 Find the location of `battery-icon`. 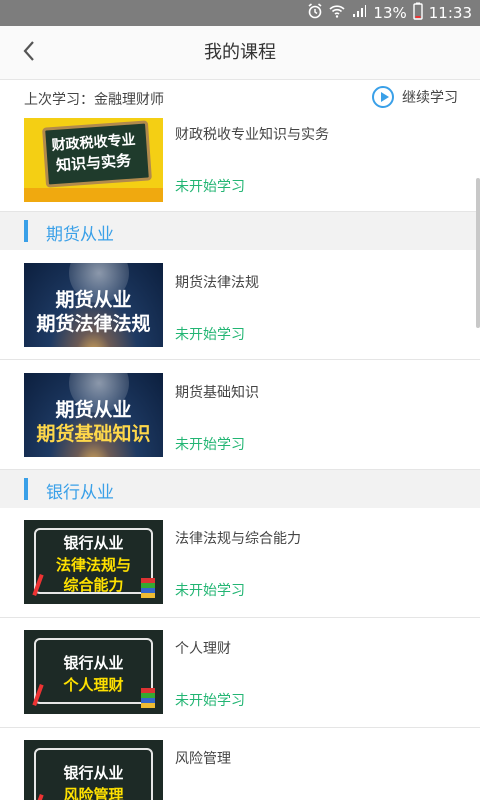

battery-icon is located at coordinates (418, 13).